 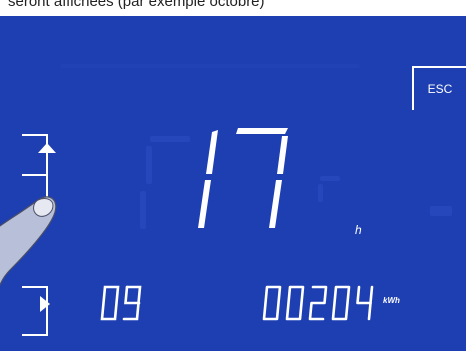 What do you see at coordinates (35, 196) in the screenshot?
I see `side-button-middle` at bounding box center [35, 196].